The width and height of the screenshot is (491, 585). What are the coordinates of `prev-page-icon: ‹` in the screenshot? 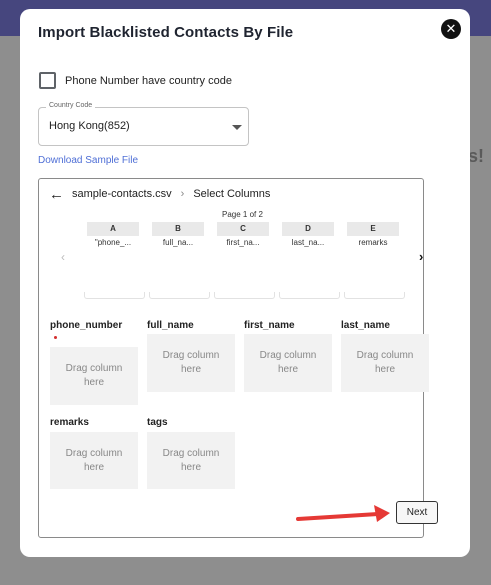 It's located at (63, 257).